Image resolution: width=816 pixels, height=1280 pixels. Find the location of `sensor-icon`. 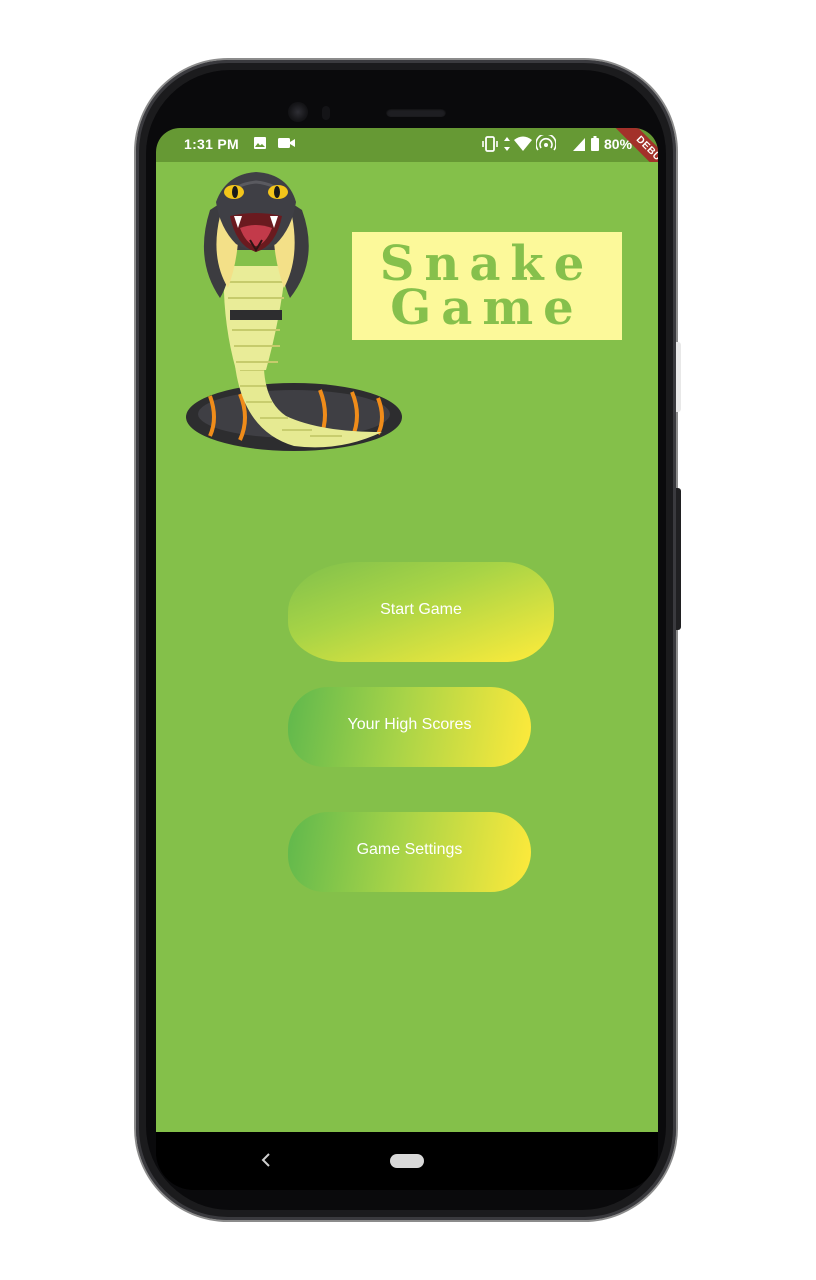

sensor-icon is located at coordinates (326, 113).